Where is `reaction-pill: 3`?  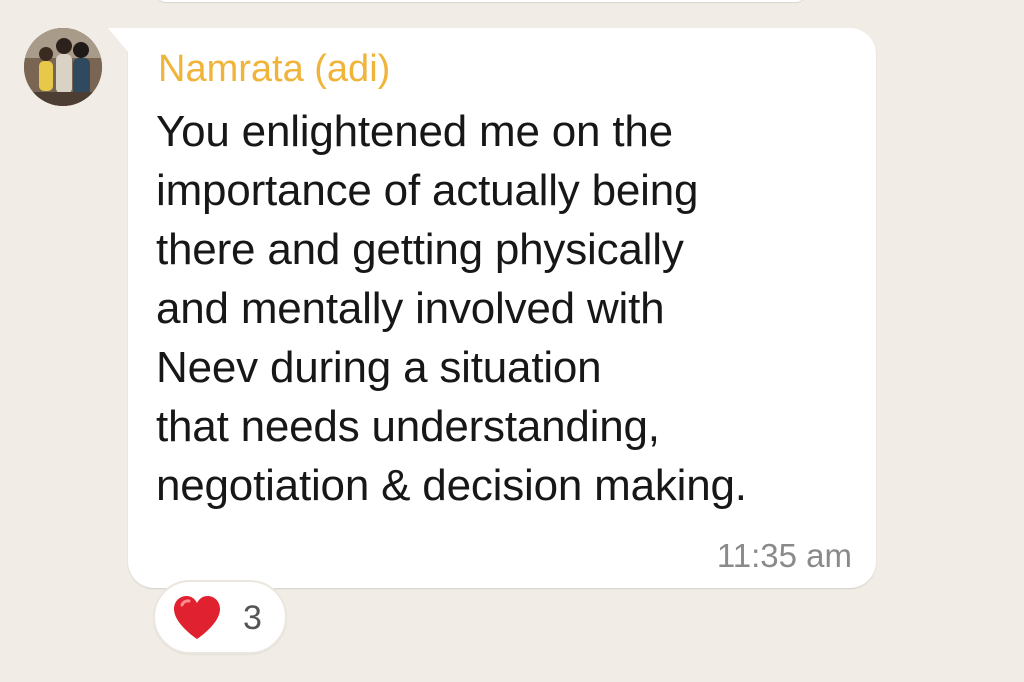
reaction-pill: 3 is located at coordinates (220, 617).